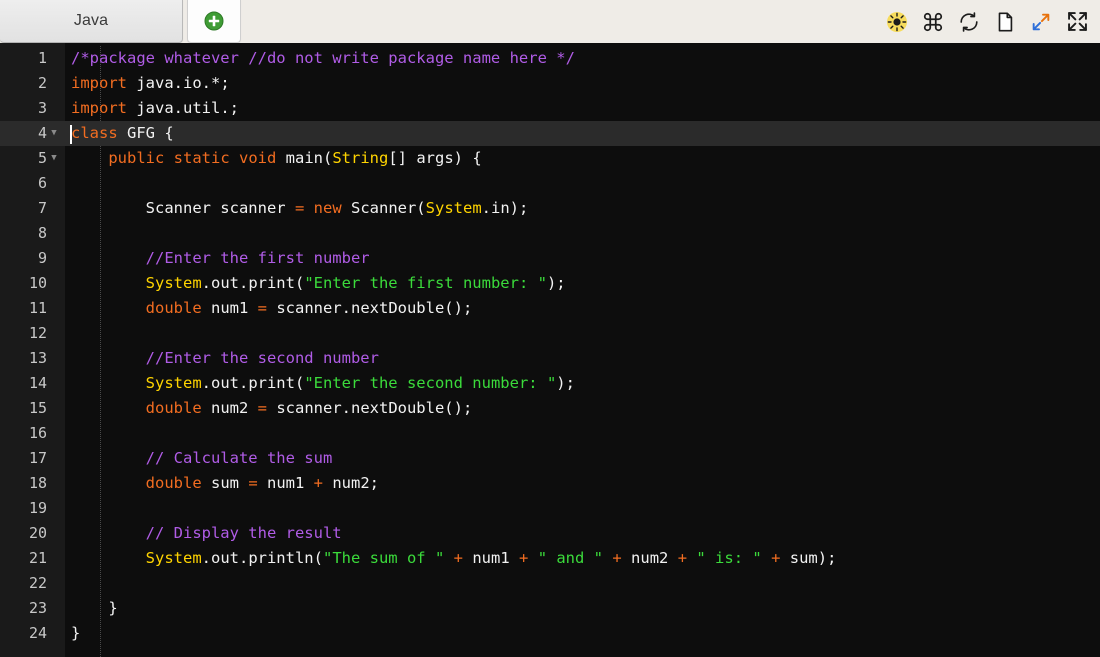 This screenshot has width=1100, height=657. Describe the element at coordinates (42, 208) in the screenshot. I see `line-number-value: 7` at that location.